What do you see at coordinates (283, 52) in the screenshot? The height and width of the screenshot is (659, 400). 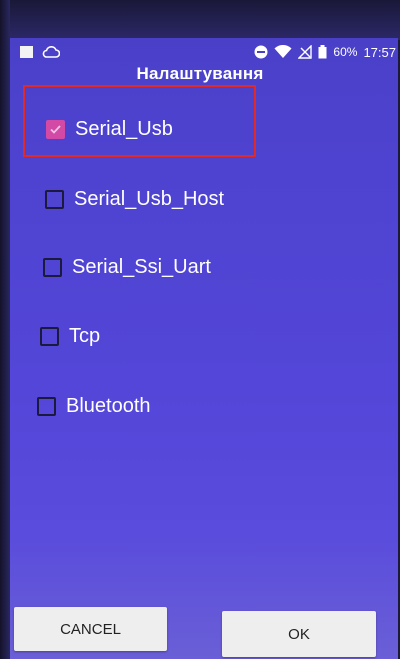 I see `wifi-icon` at bounding box center [283, 52].